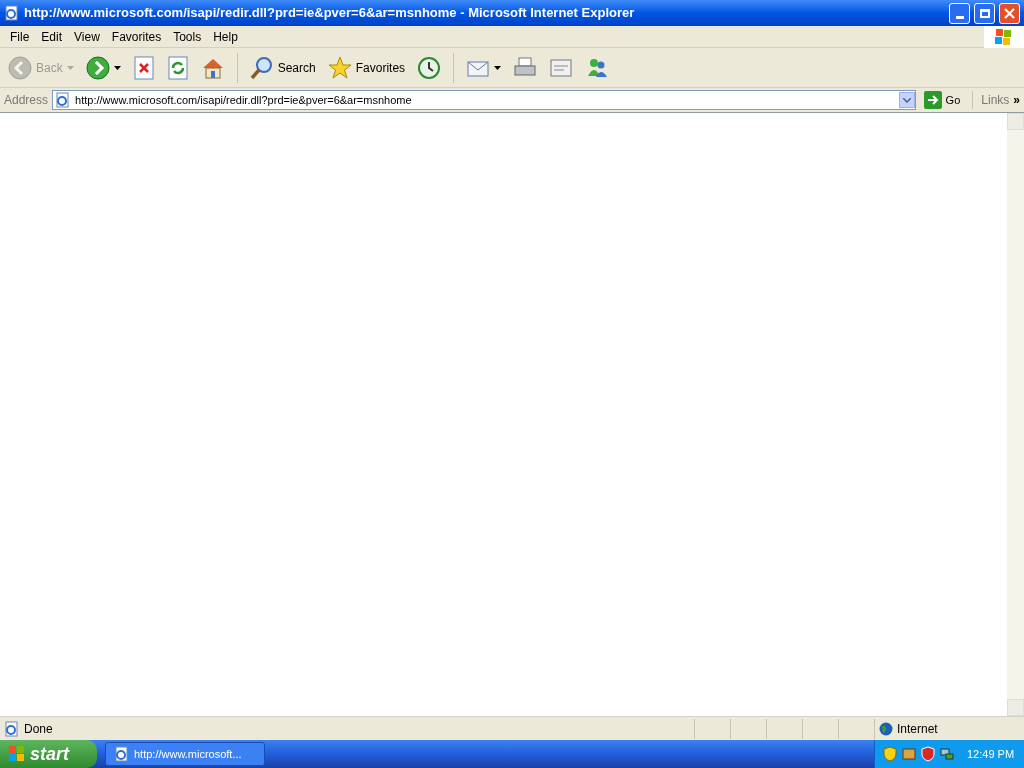 The width and height of the screenshot is (1024, 768). Describe the element at coordinates (225, 36) in the screenshot. I see `menu-item: Help` at that location.